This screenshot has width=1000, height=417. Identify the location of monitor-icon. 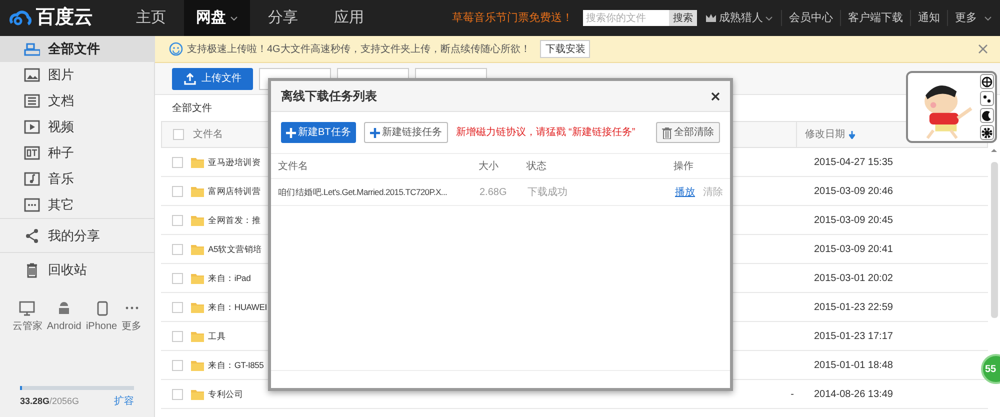
(27, 308).